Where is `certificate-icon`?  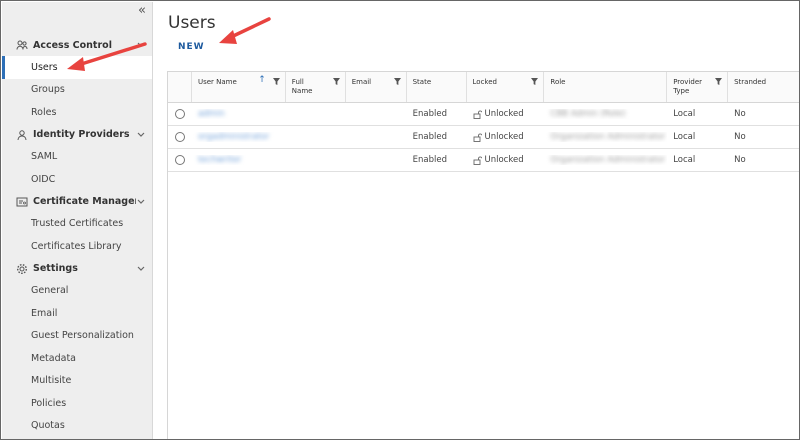 certificate-icon is located at coordinates (22, 202).